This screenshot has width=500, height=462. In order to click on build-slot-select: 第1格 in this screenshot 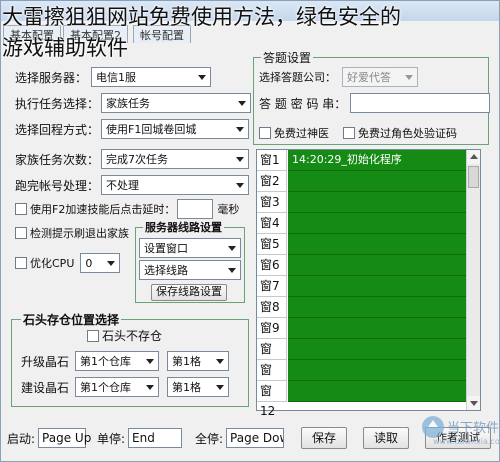, I will do `click(198, 387)`.